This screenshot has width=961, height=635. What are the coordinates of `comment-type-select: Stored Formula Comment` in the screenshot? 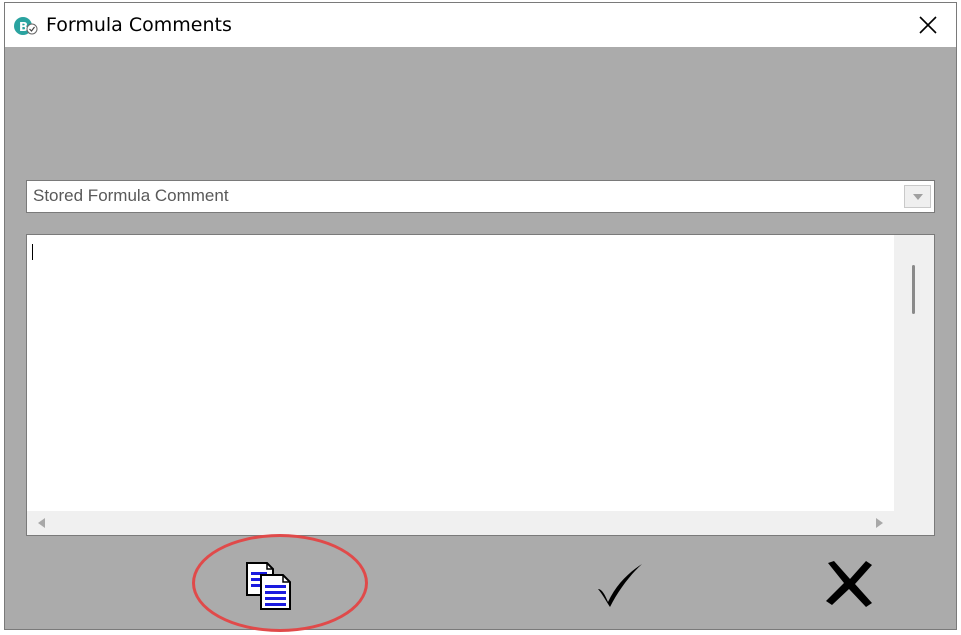 It's located at (480, 196).